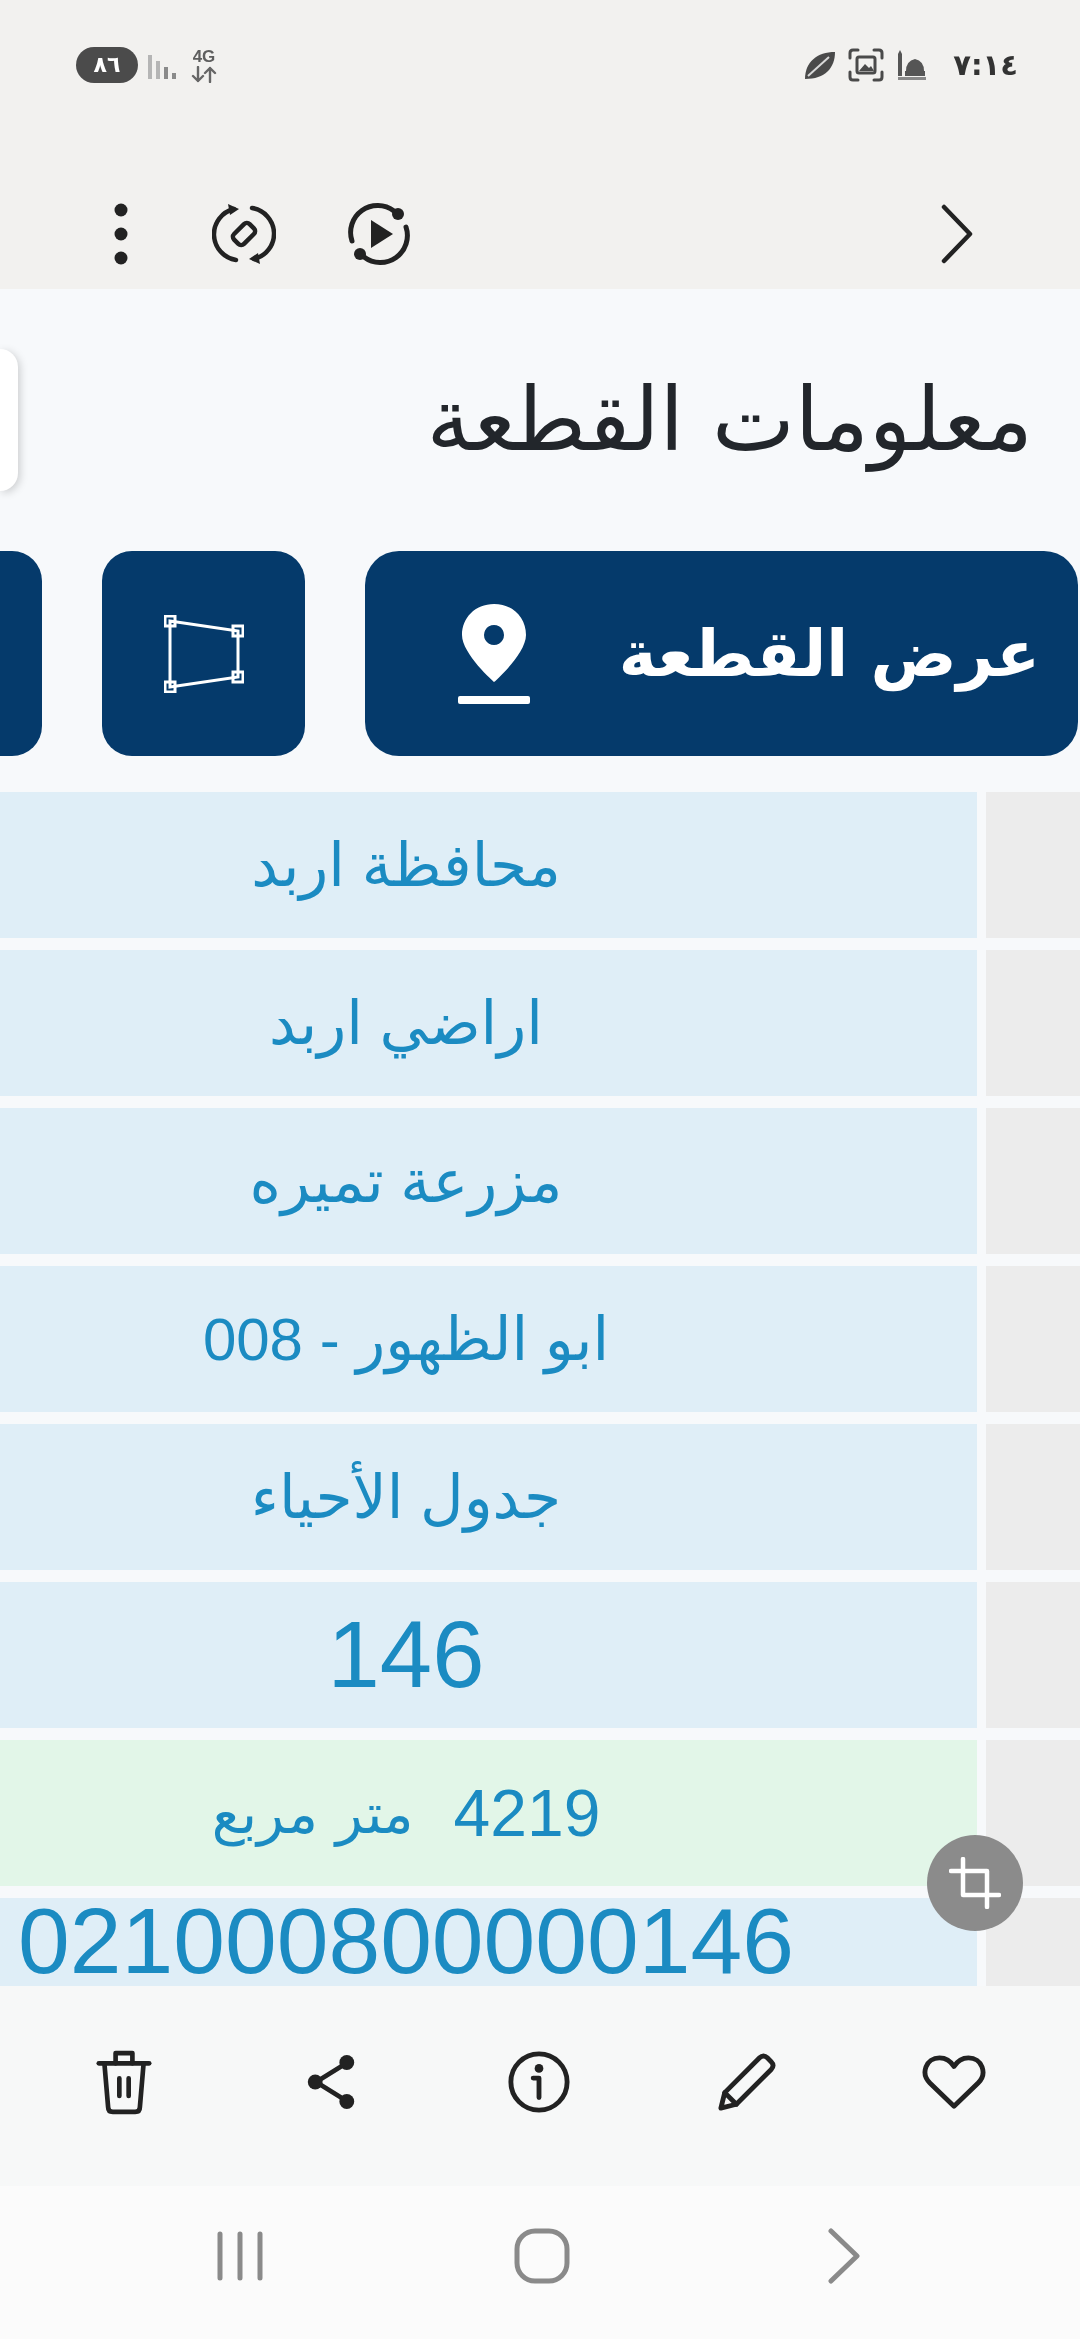 The width and height of the screenshot is (1080, 2339). I want to click on delete-icon, so click(123, 2082).